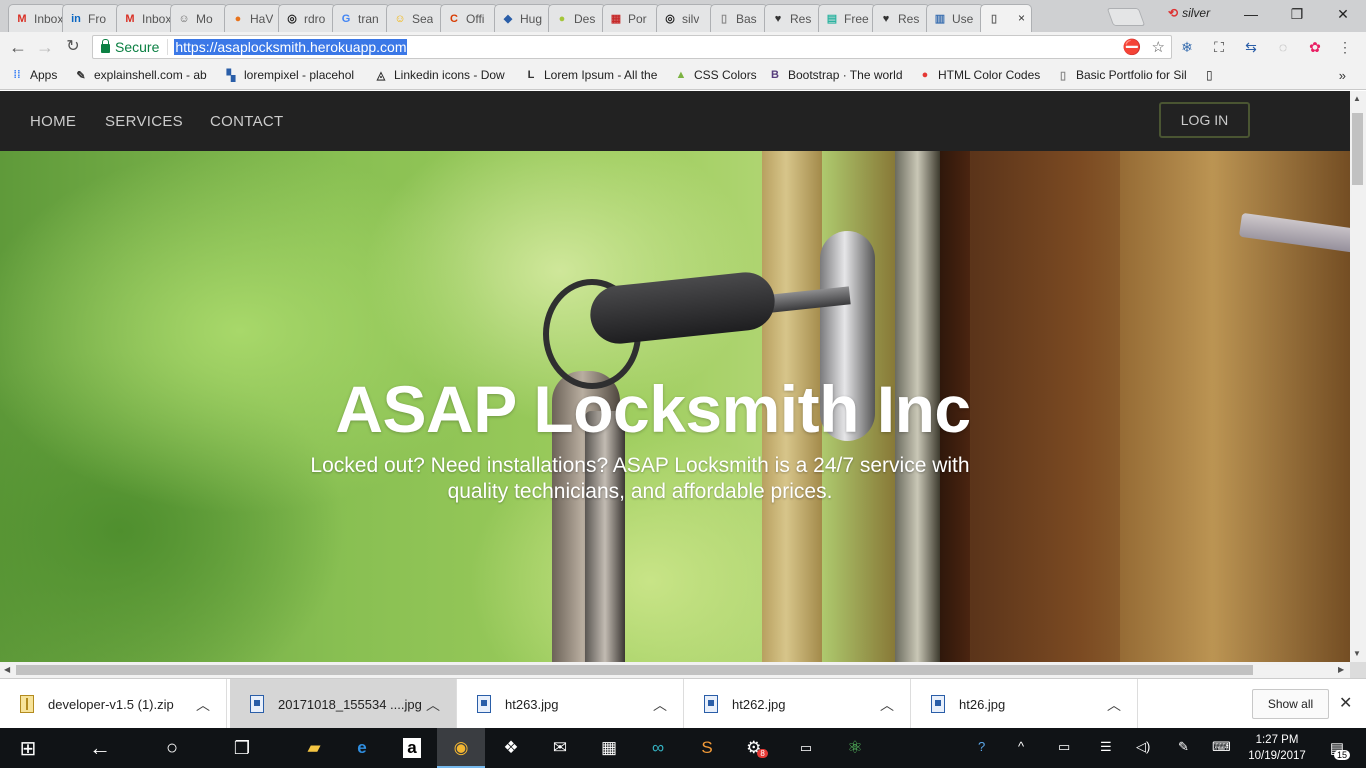  I want to click on login-button: LOG IN, so click(1204, 120).